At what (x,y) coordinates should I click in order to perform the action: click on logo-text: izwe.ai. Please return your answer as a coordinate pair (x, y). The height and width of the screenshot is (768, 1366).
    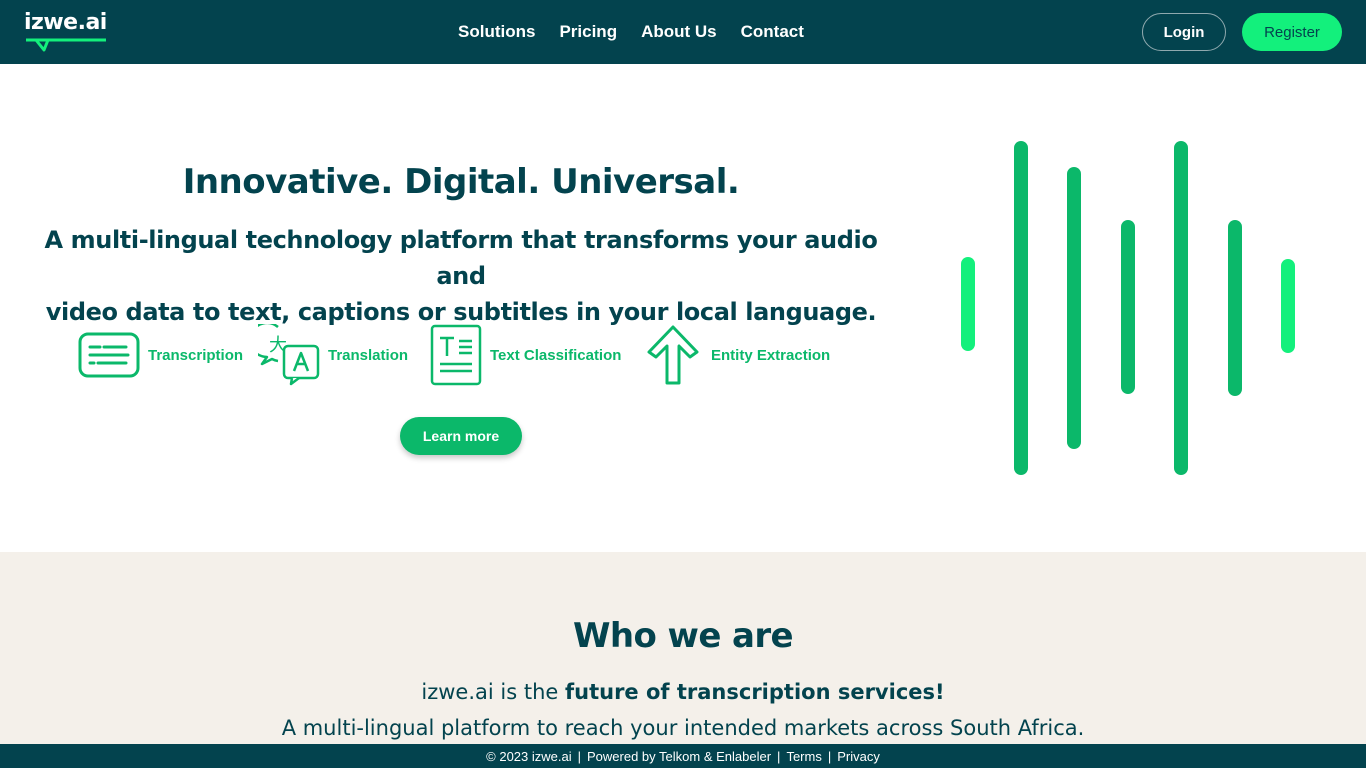
    Looking at the image, I should click on (65, 22).